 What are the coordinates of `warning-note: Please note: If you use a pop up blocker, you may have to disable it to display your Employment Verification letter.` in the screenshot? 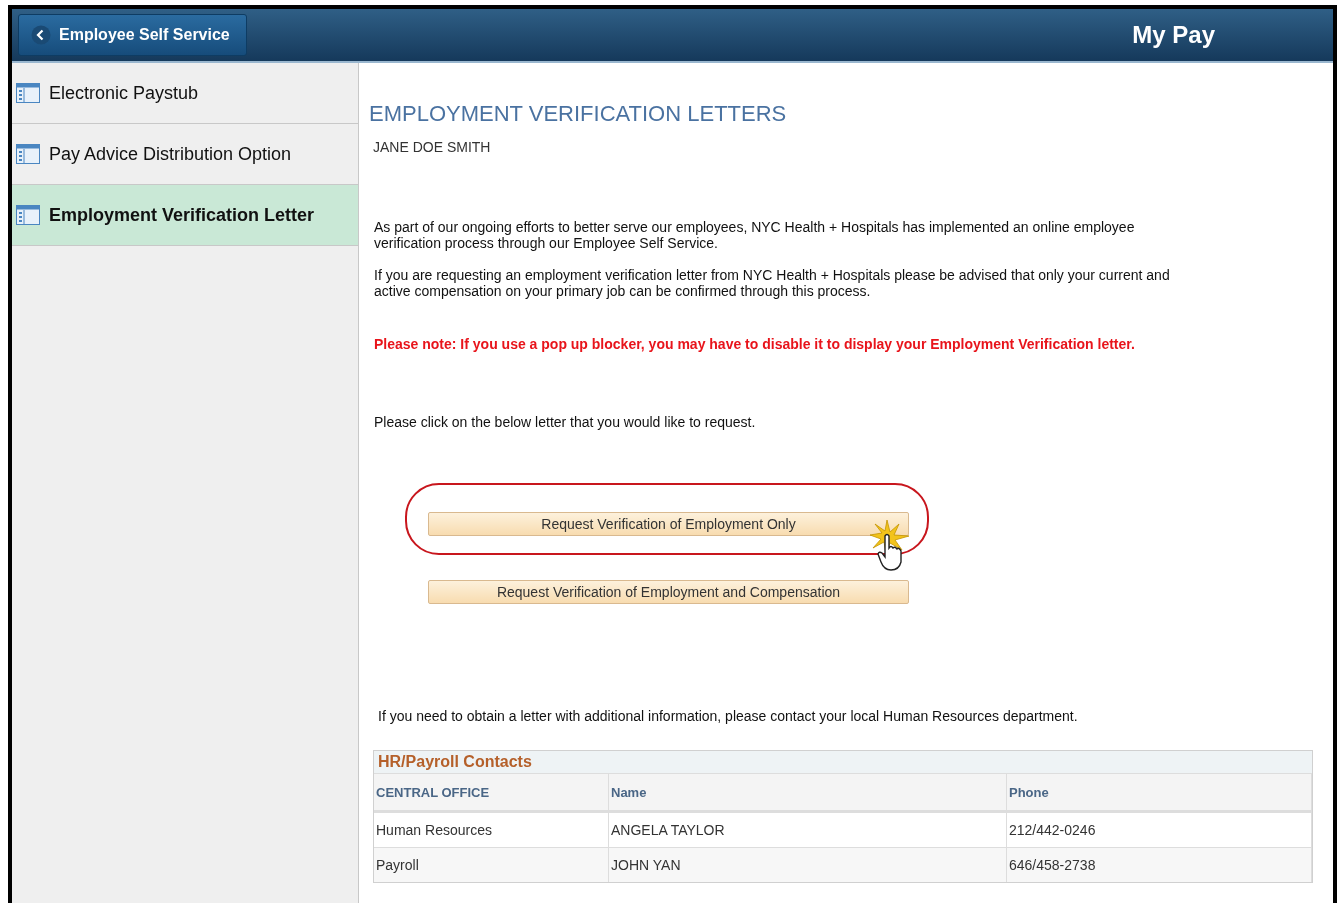 It's located at (755, 344).